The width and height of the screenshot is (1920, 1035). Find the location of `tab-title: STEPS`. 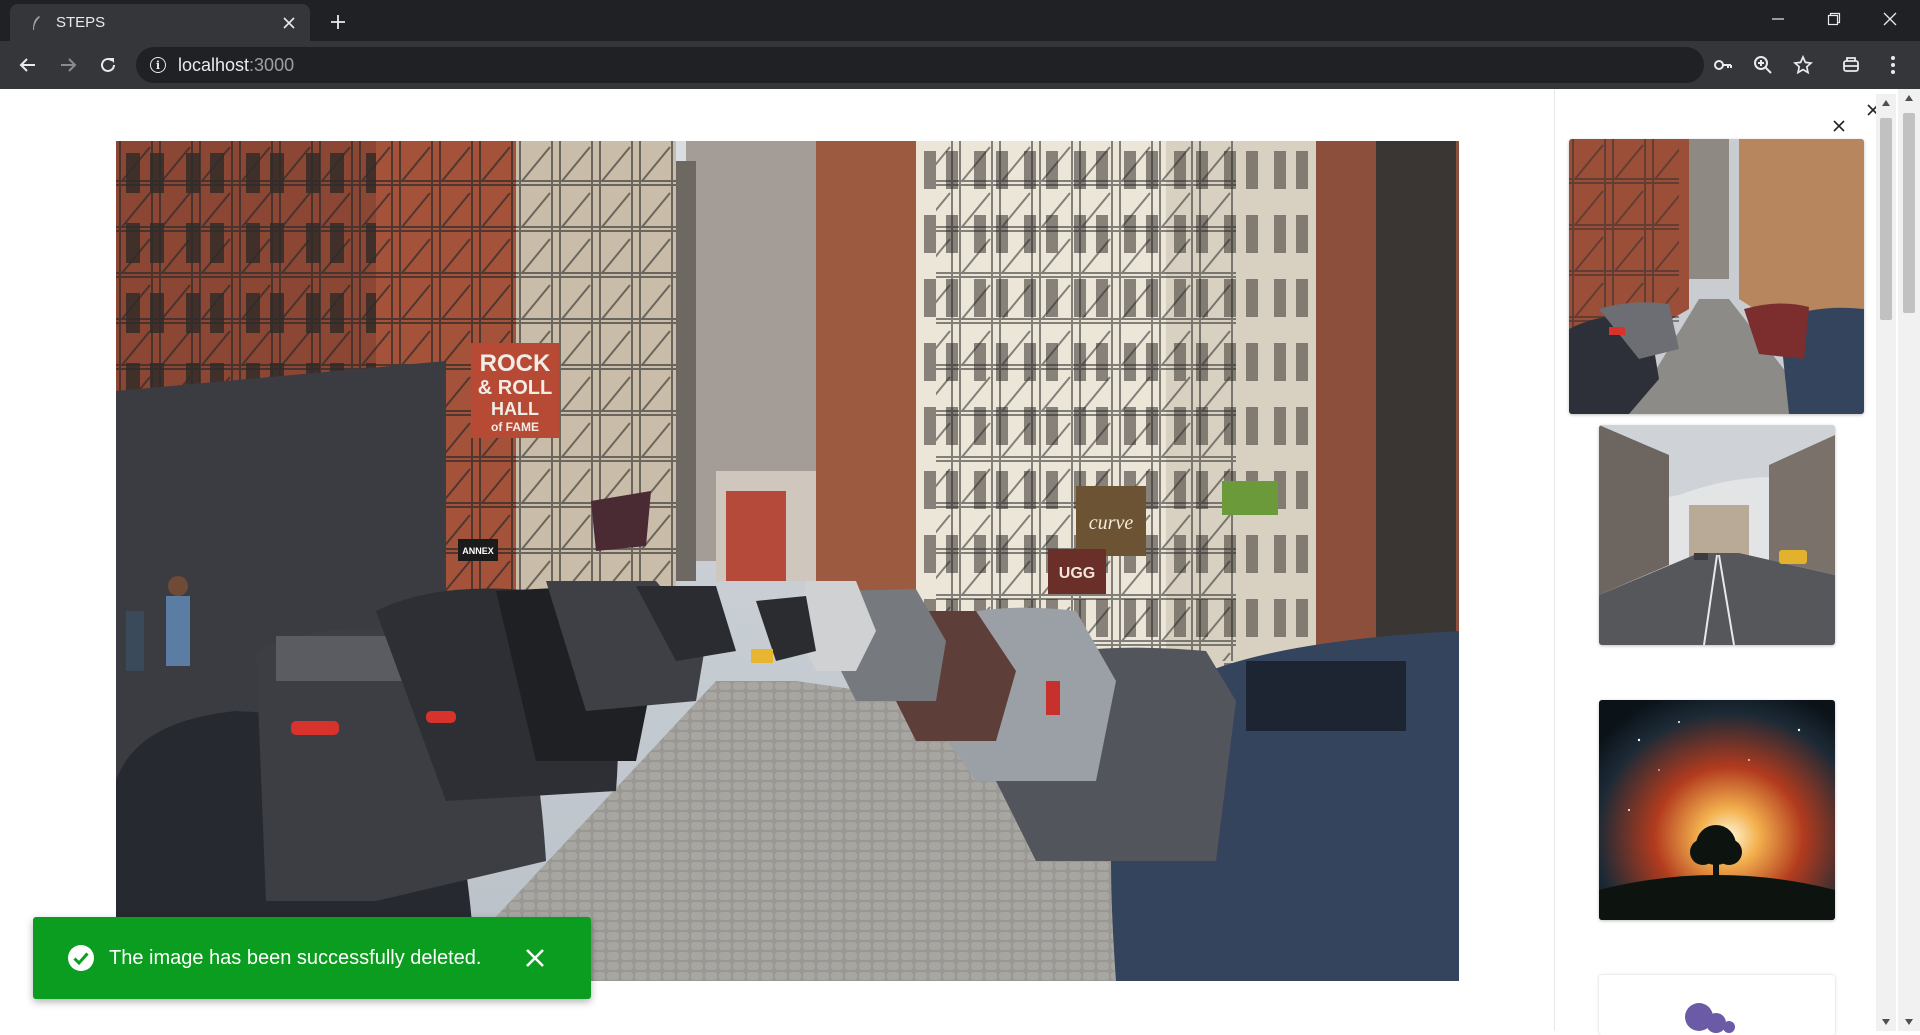

tab-title: STEPS is located at coordinates (81, 22).